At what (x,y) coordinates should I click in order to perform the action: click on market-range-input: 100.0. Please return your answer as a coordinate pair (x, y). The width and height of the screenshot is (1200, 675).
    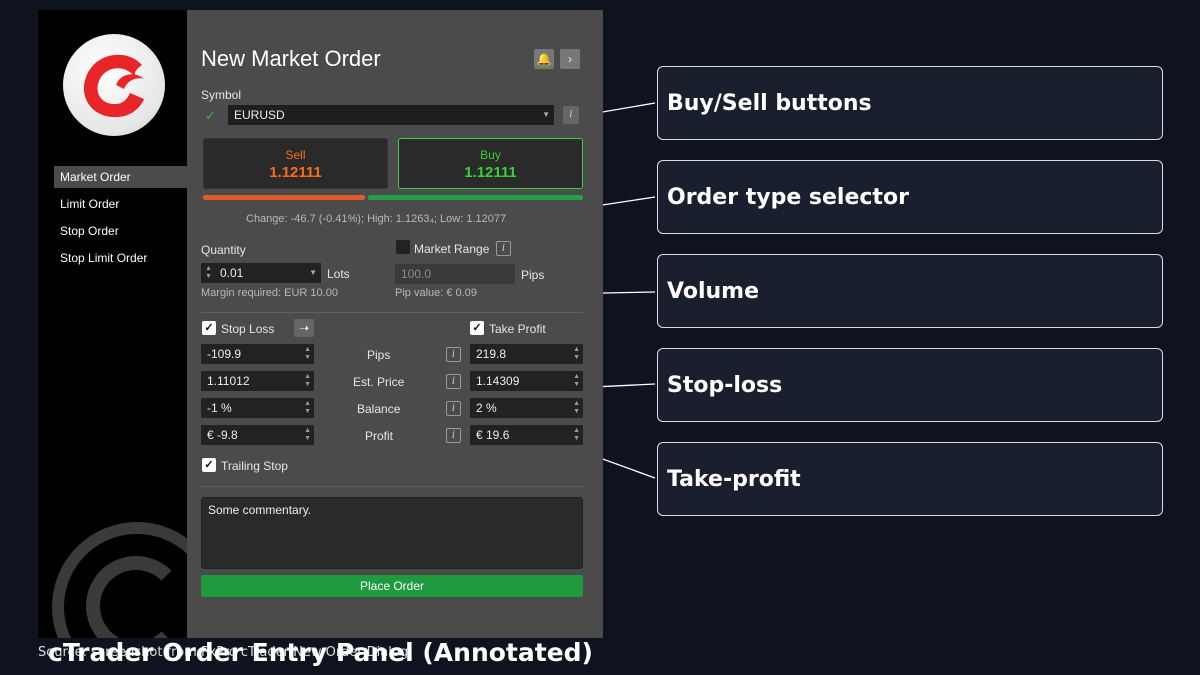
    Looking at the image, I should click on (455, 274).